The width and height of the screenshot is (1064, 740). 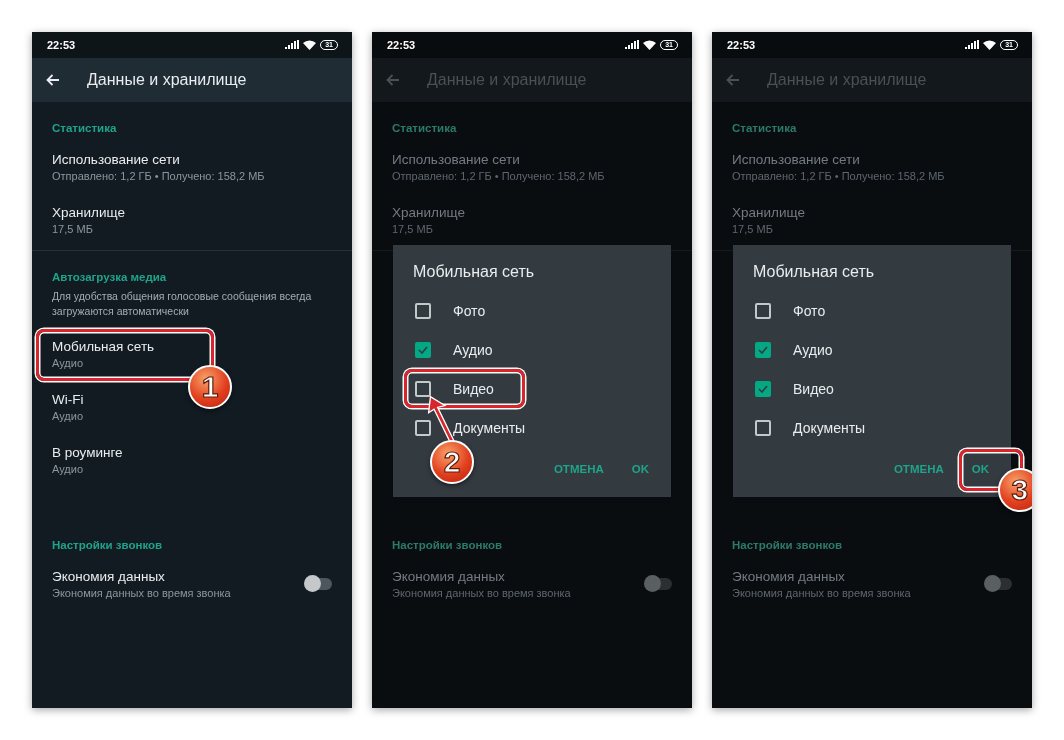 I want to click on section-header: Автозагрузка медиа, so click(x=109, y=277).